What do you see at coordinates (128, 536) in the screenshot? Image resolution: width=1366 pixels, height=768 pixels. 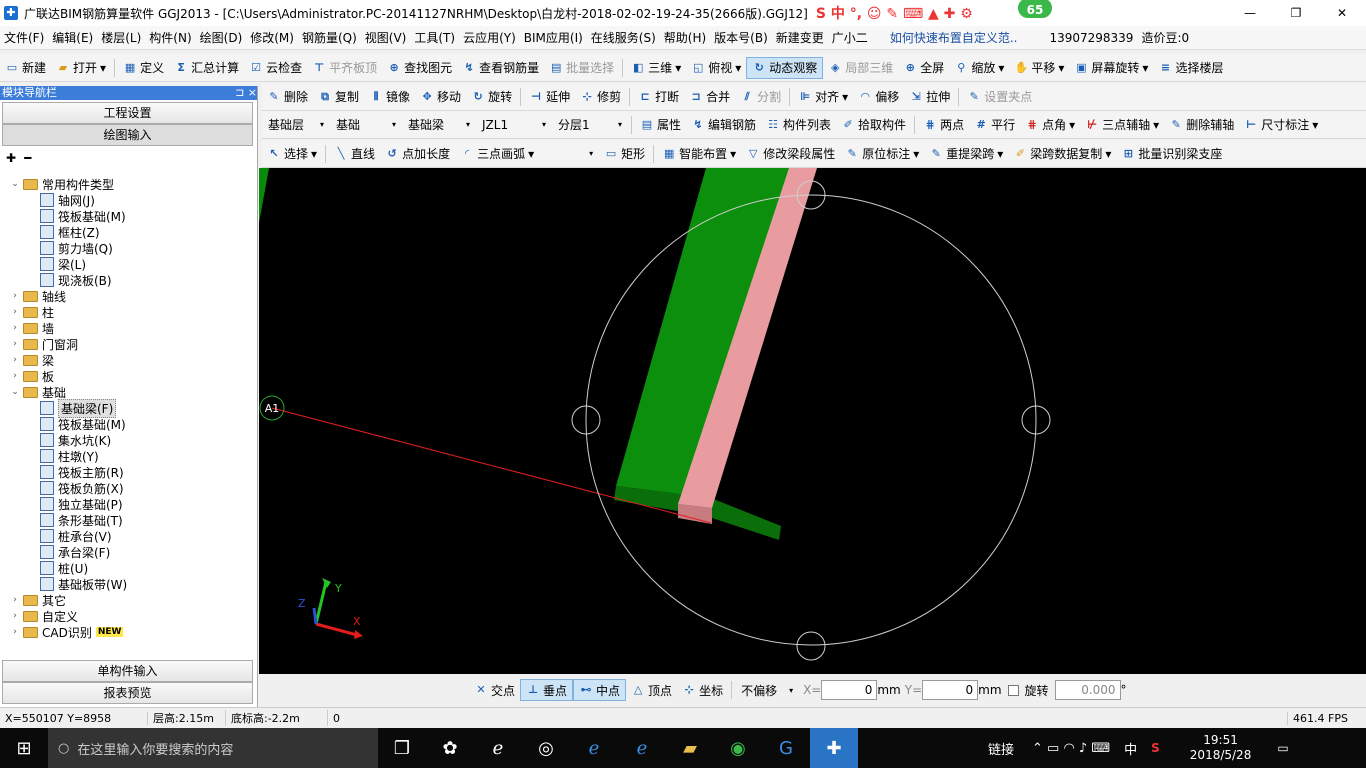 I see `tree-node: 桩承台(V)` at bounding box center [128, 536].